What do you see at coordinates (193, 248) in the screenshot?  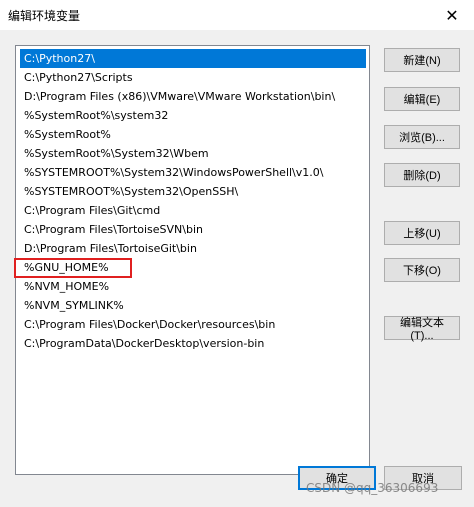 I see `list-item: D:\Program Files\TortoiseGit\bin` at bounding box center [193, 248].